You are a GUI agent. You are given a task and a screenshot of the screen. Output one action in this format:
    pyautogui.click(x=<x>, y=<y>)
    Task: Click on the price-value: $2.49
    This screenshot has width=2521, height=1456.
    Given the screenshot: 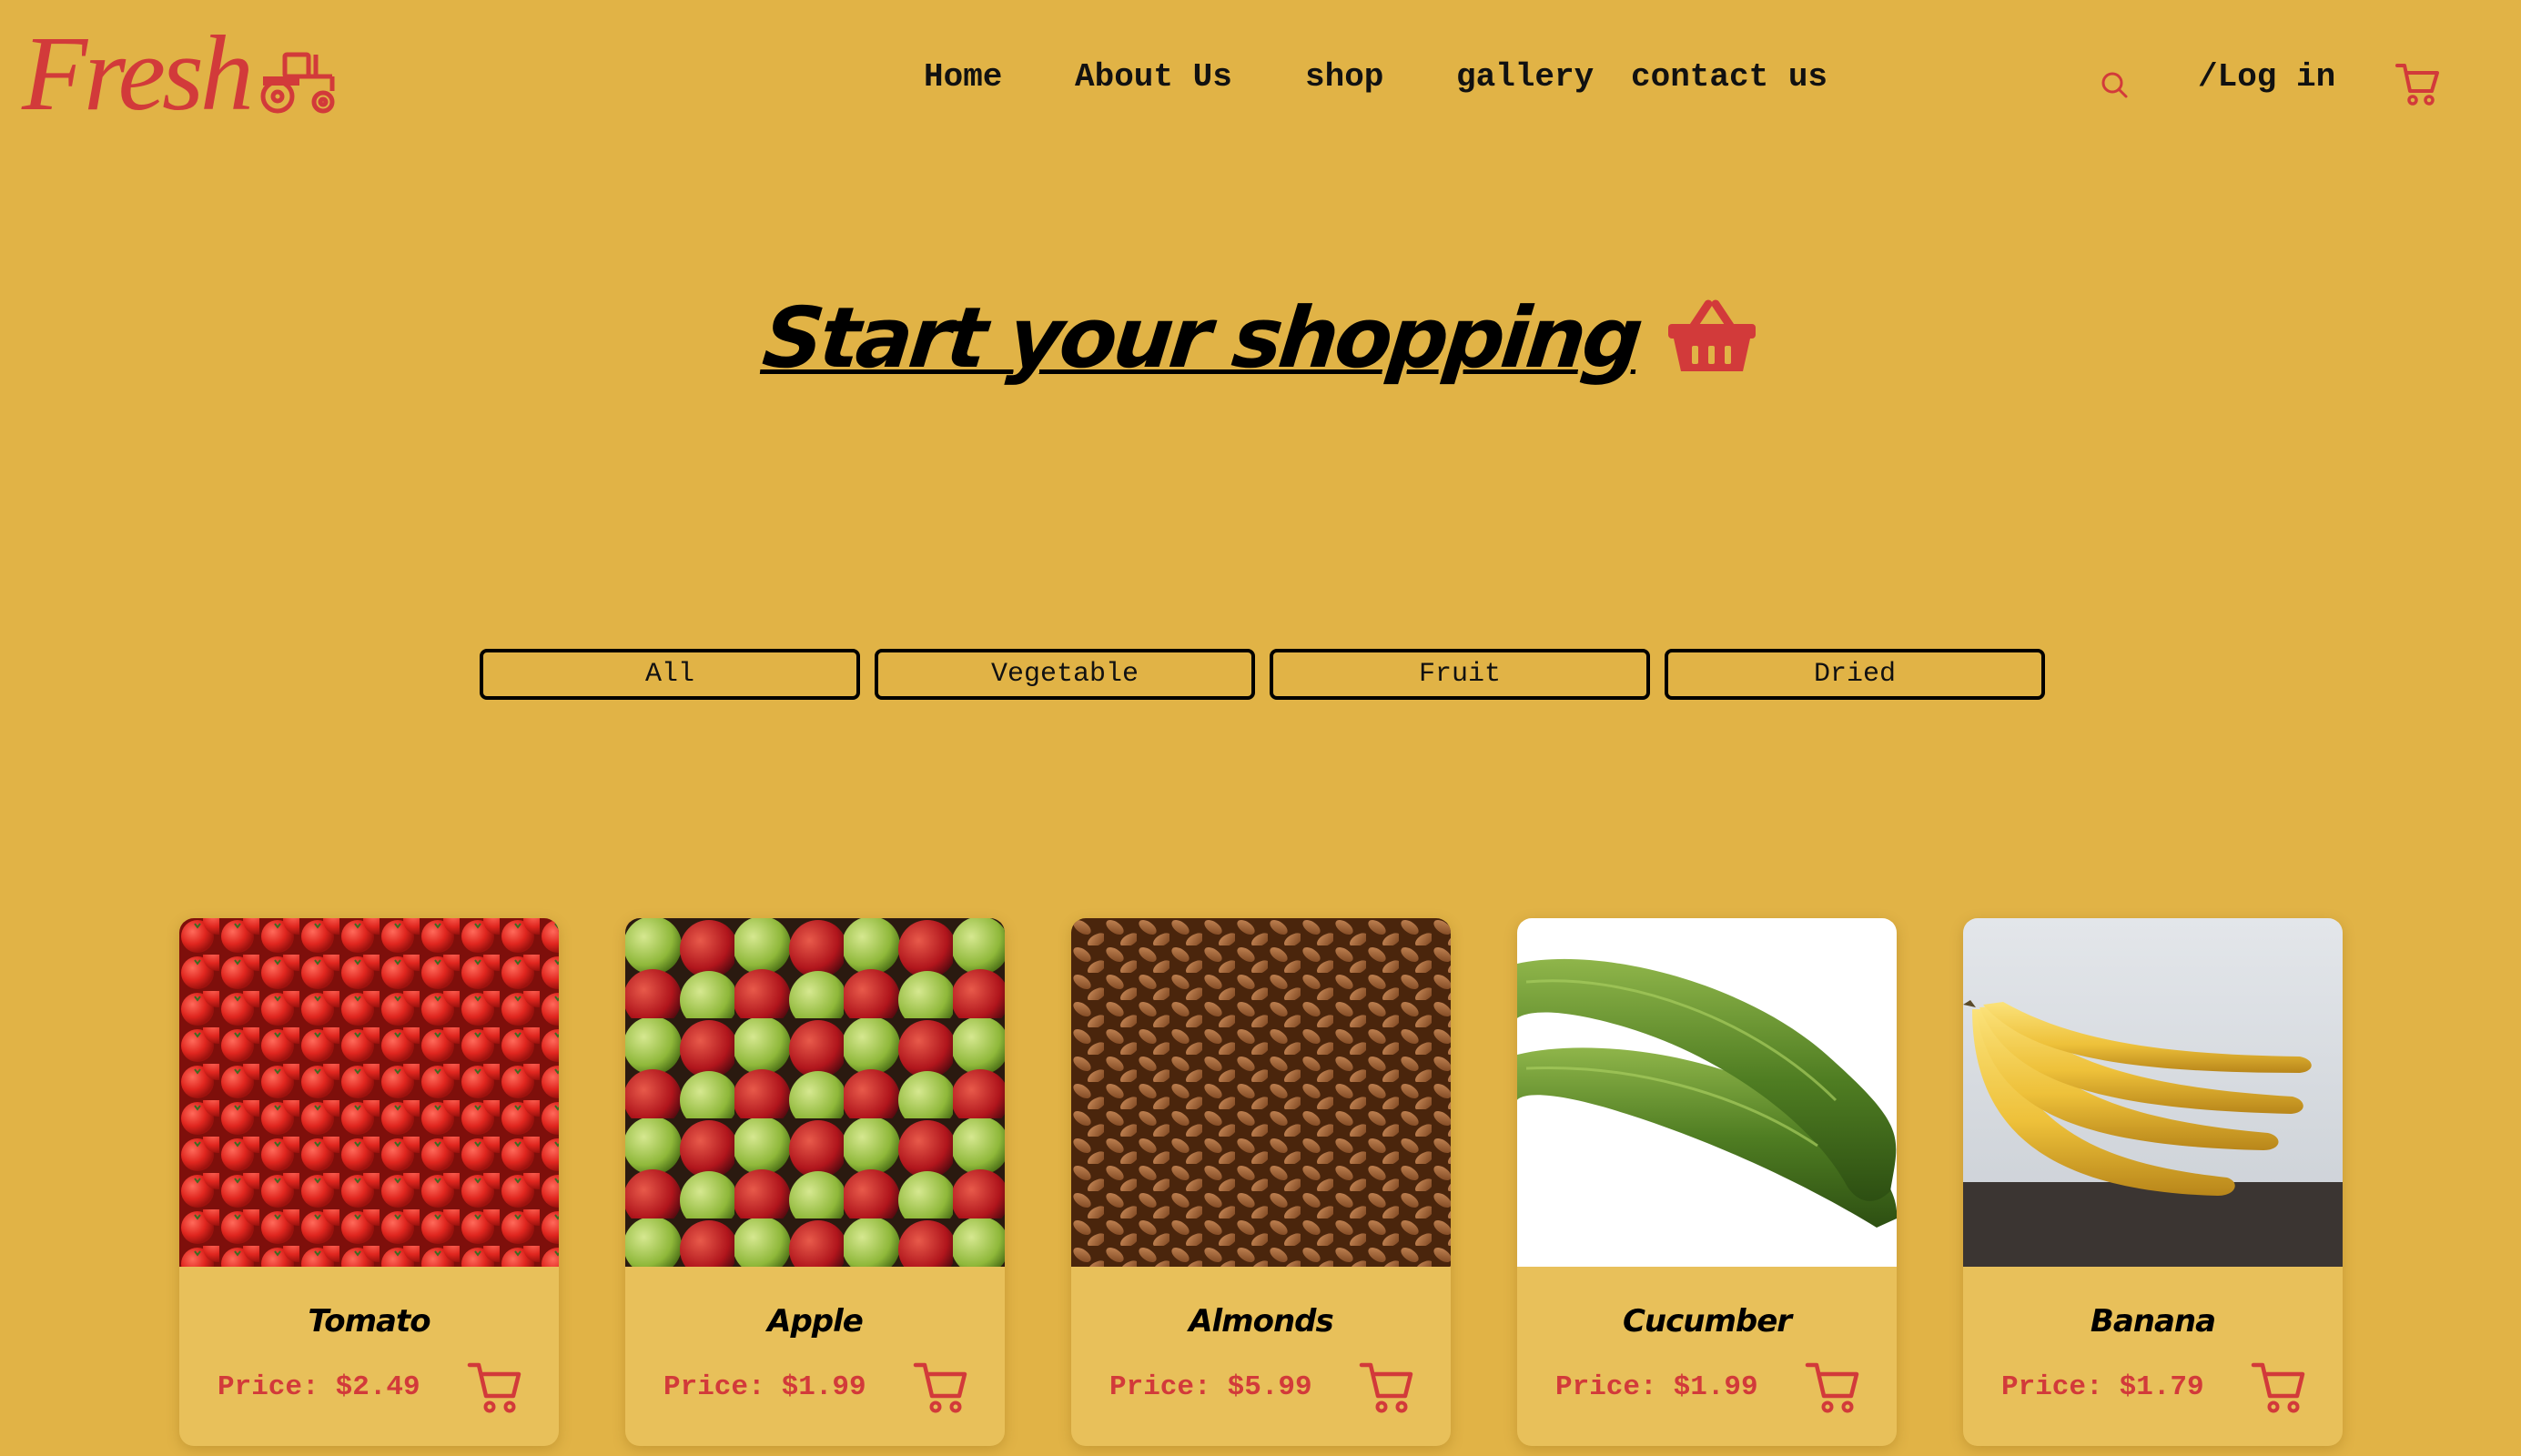 What is the action you would take?
    pyautogui.click(x=378, y=1387)
    